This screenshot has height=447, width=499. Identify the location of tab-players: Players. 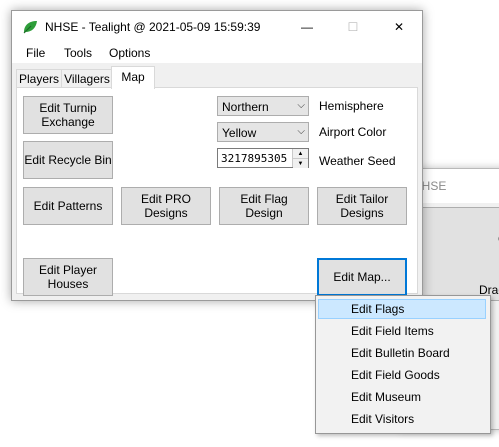
(39, 78).